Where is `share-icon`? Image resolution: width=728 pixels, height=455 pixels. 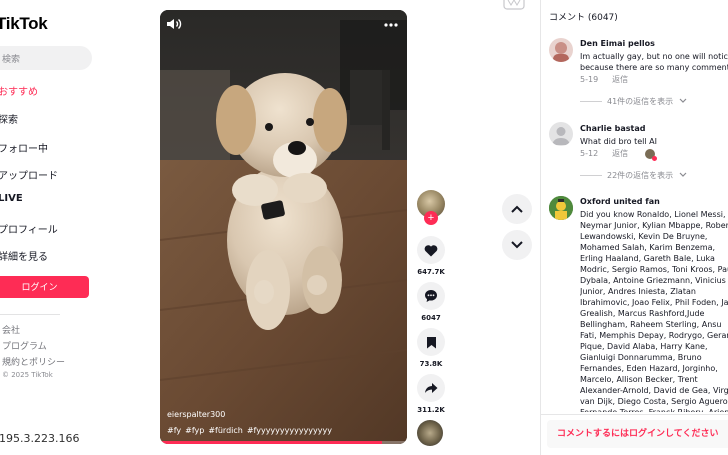 share-icon is located at coordinates (431, 388).